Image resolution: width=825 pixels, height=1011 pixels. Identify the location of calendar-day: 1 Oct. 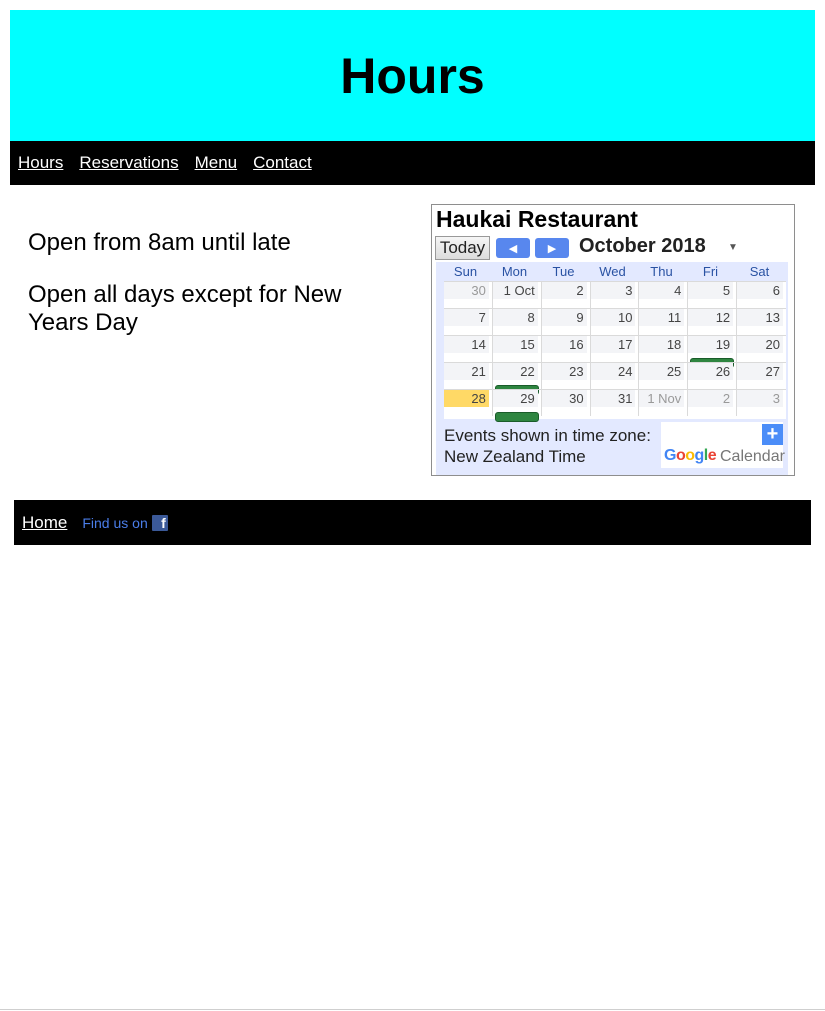
(517, 294).